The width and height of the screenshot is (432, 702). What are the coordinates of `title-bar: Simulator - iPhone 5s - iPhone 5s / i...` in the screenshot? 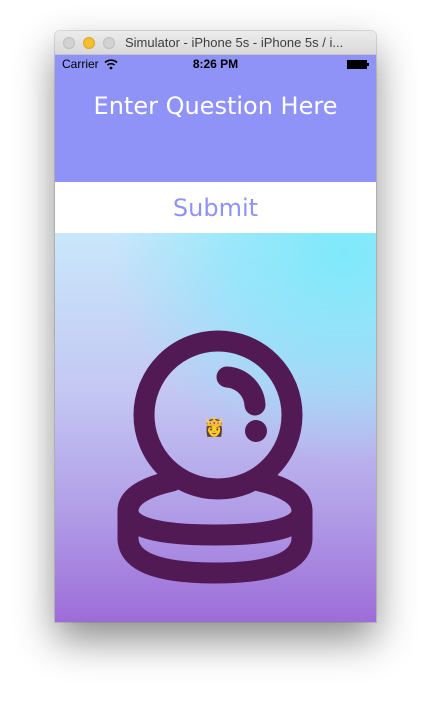 It's located at (215, 43).